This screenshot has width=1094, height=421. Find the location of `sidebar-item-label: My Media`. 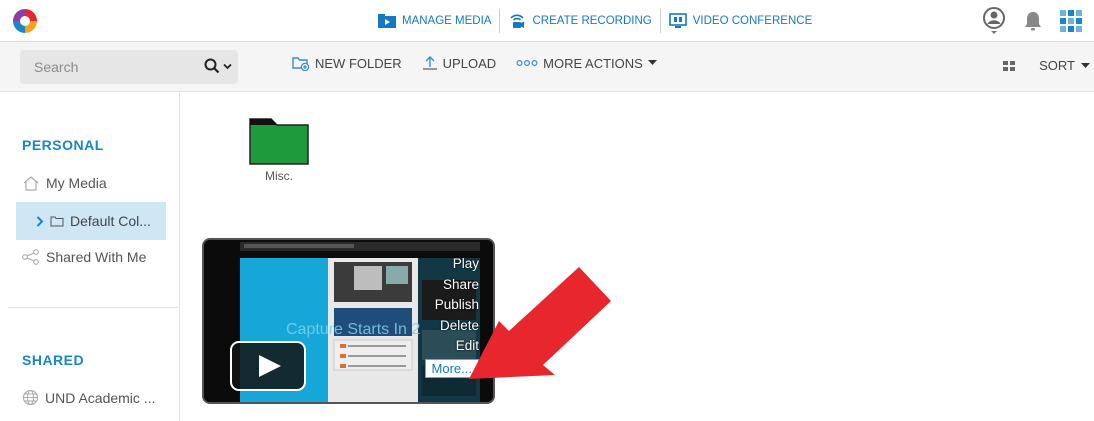

sidebar-item-label: My Media is located at coordinates (76, 183).